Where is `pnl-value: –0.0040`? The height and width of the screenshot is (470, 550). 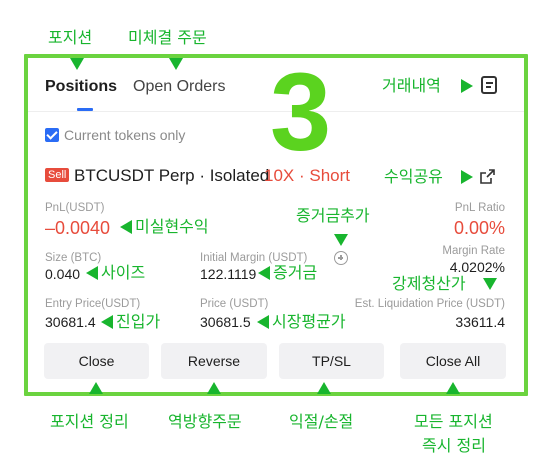
pnl-value: –0.0040 is located at coordinates (78, 228).